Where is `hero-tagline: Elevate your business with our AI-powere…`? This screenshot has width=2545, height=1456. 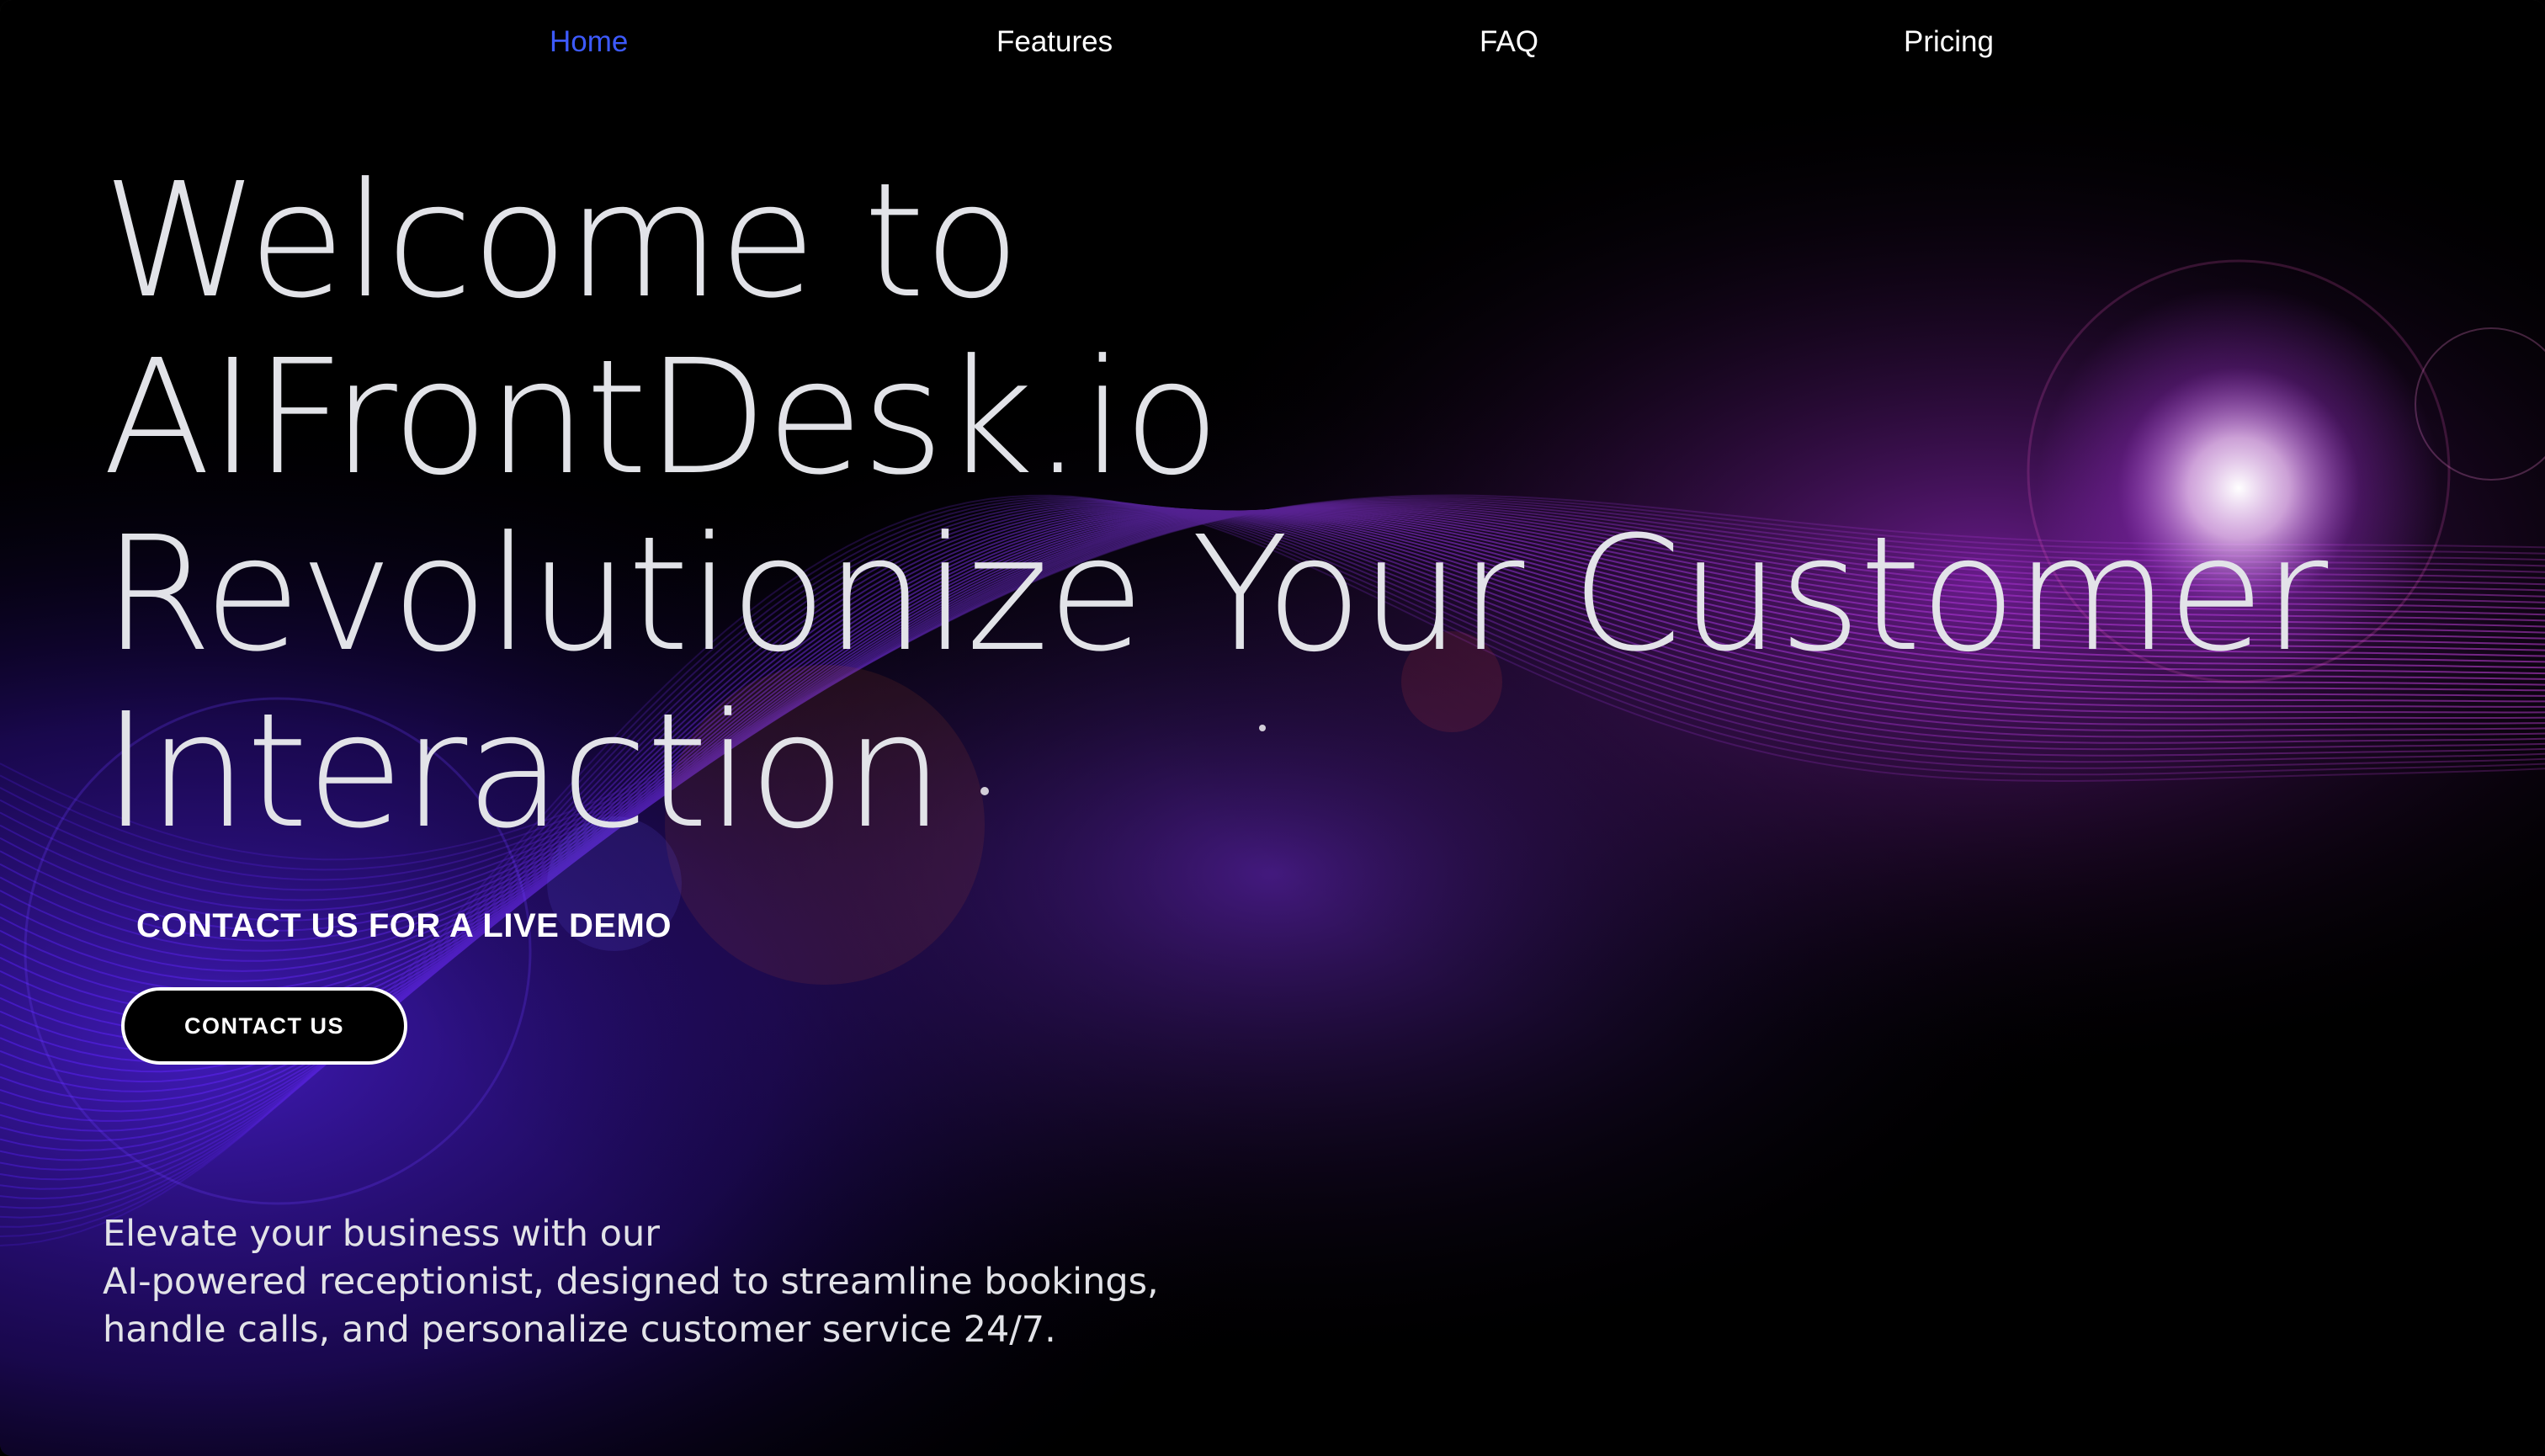
hero-tagline: Elevate your business with our AI-powere… is located at coordinates (692, 1282).